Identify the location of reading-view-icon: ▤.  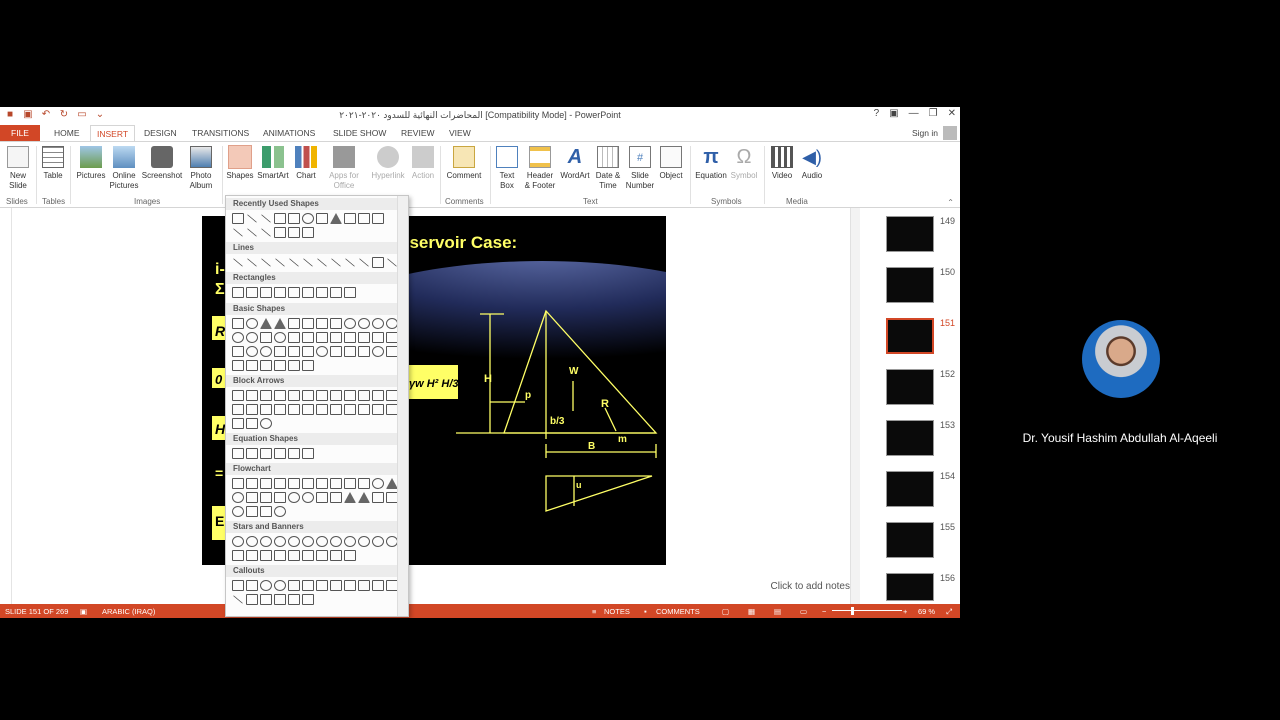
(777, 611).